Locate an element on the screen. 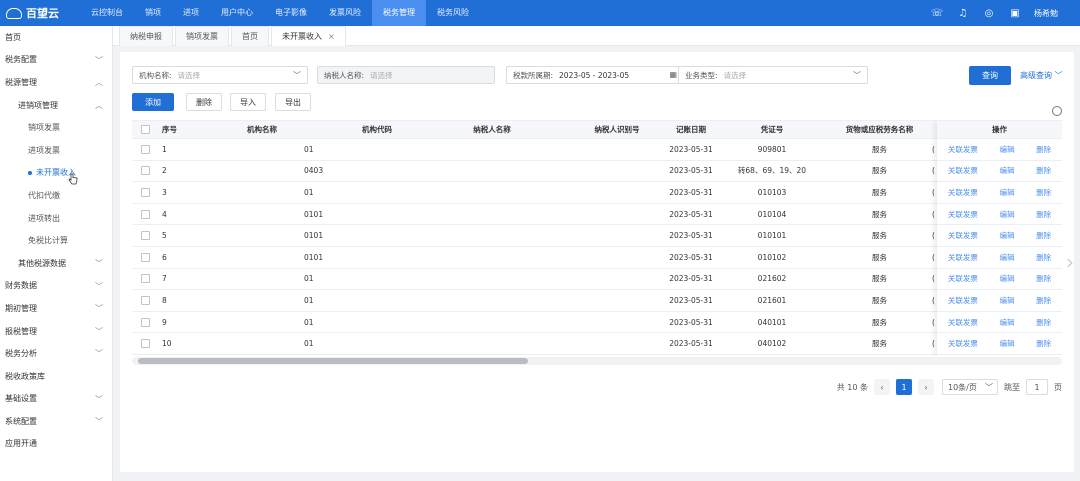 The height and width of the screenshot is (481, 1080). tax-period-picker: 税款所属期: 2023-05 - 2023-05 ▦ is located at coordinates (595, 75).